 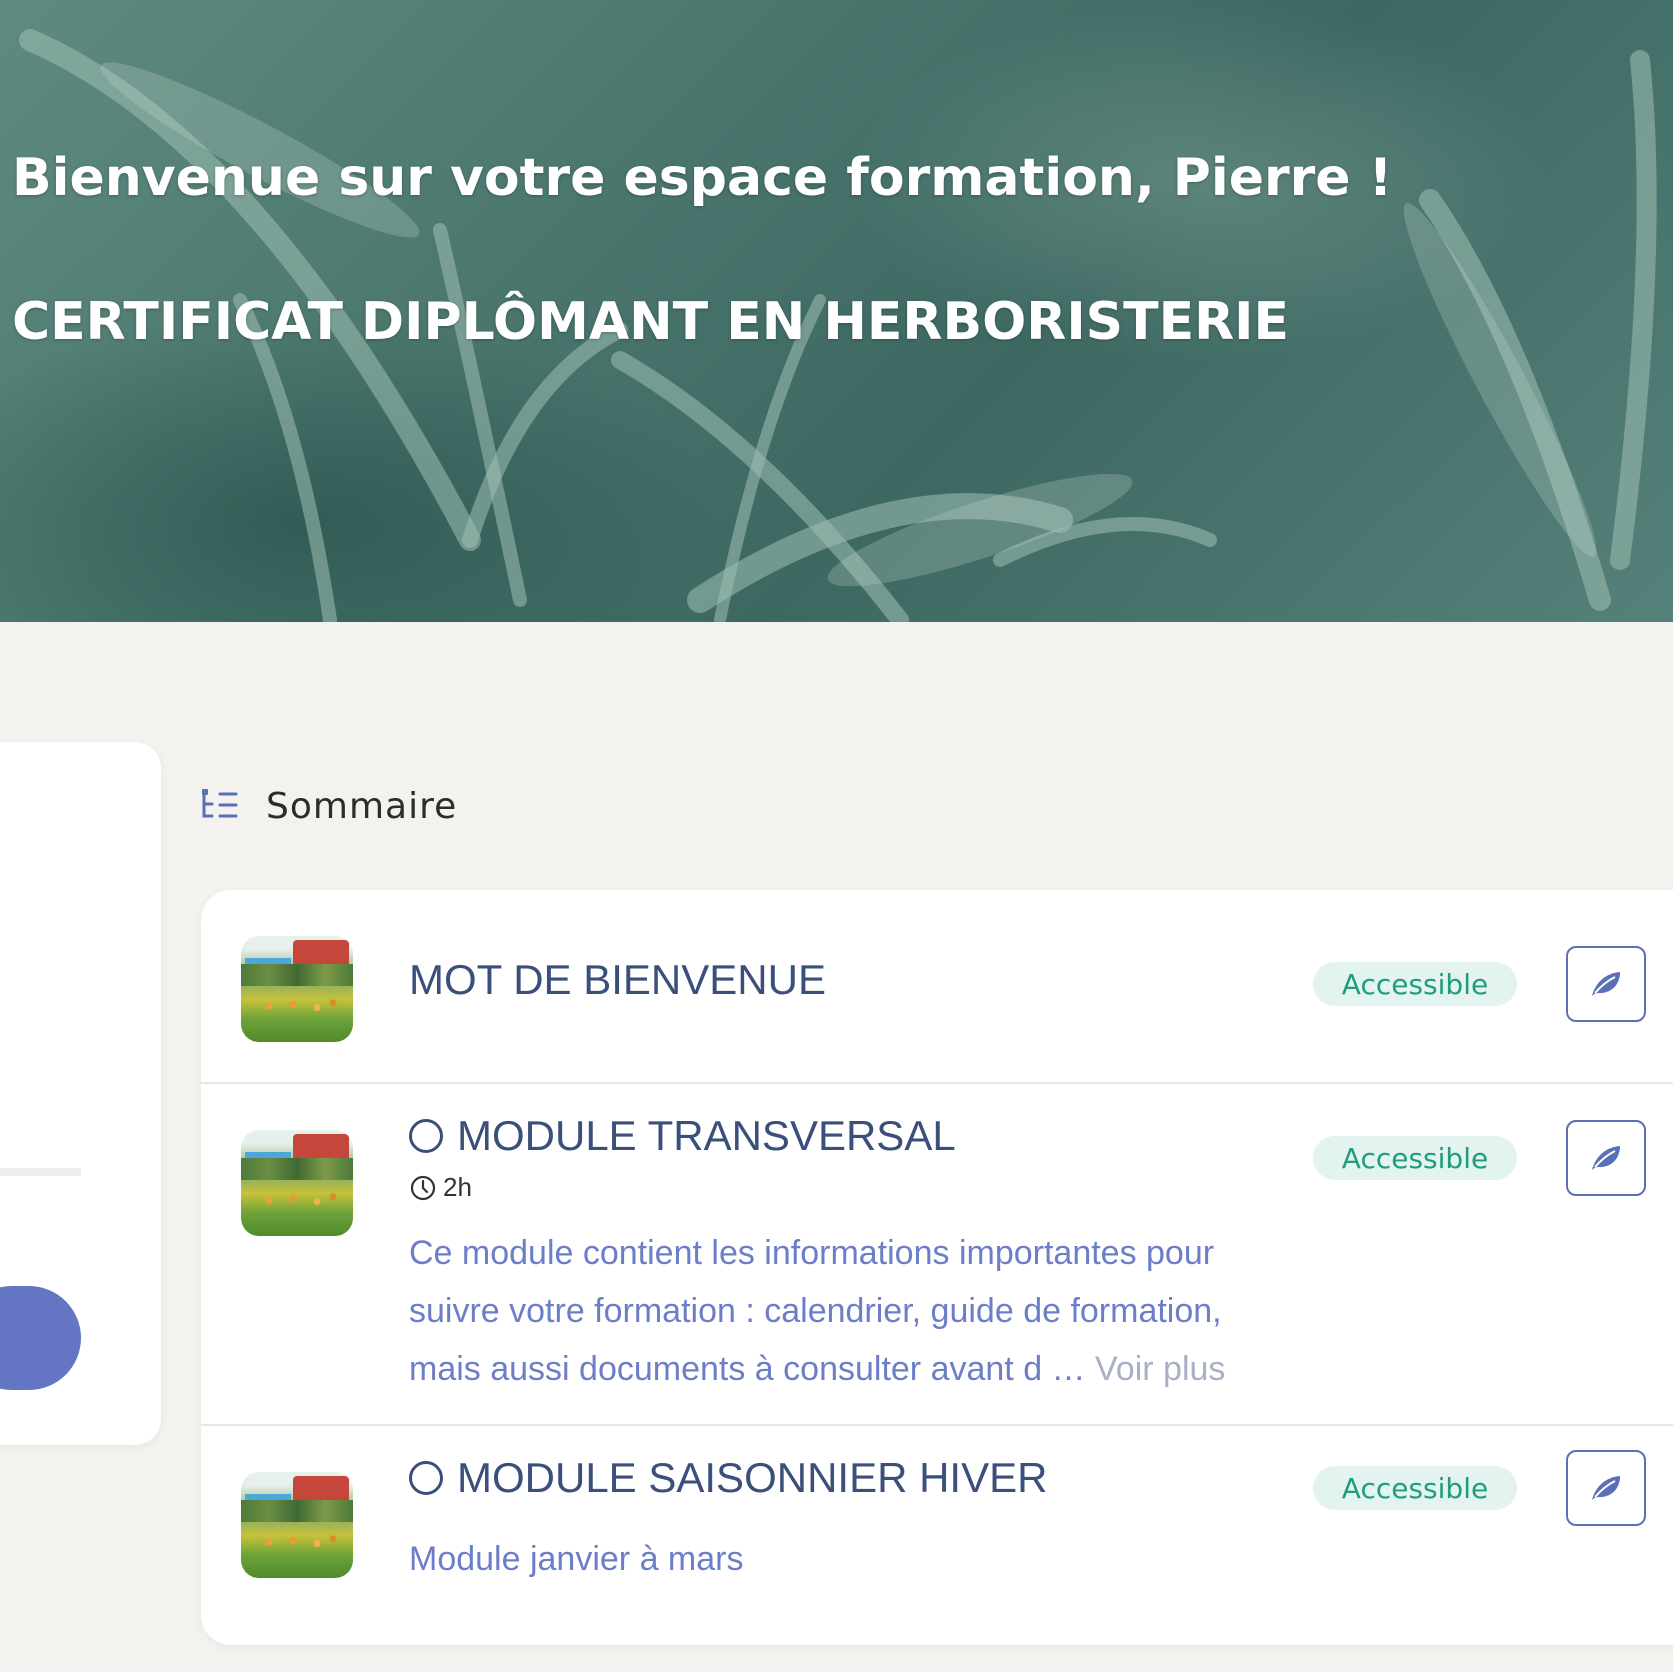 I want to click on module-title-text: MODULE TRANSVERSAL, so click(x=706, y=1135).